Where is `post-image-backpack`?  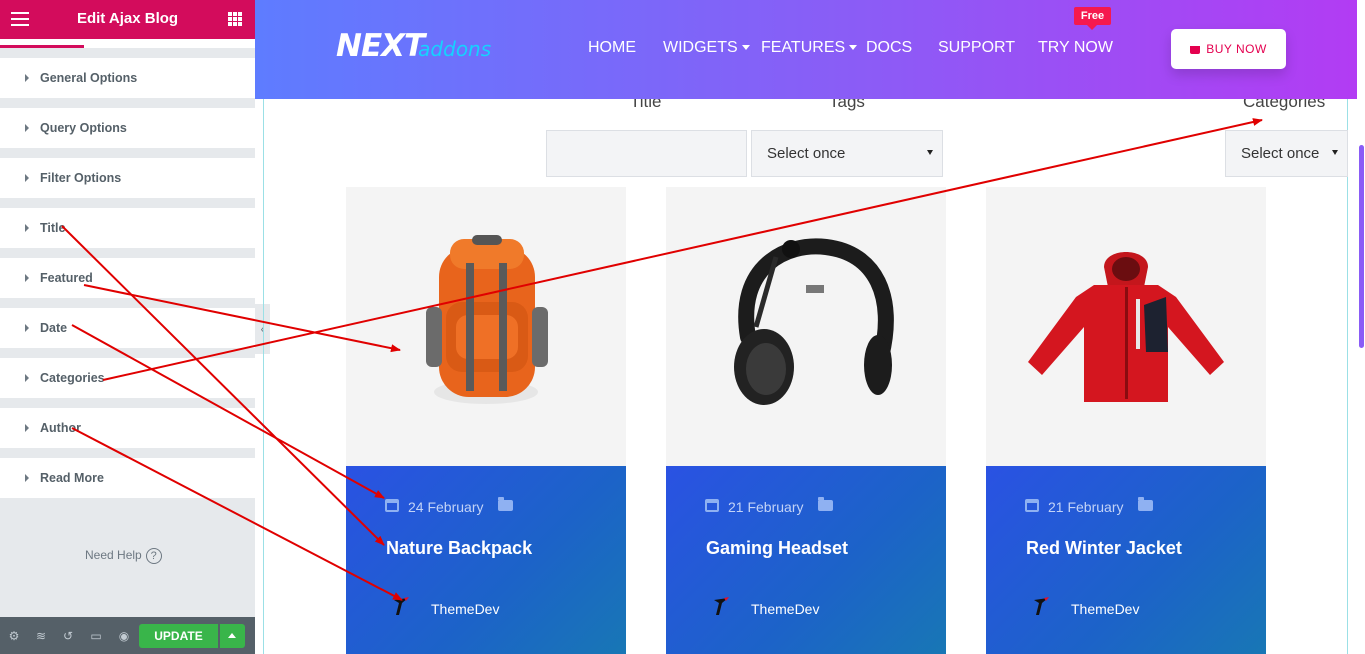
post-image-backpack is located at coordinates (486, 326).